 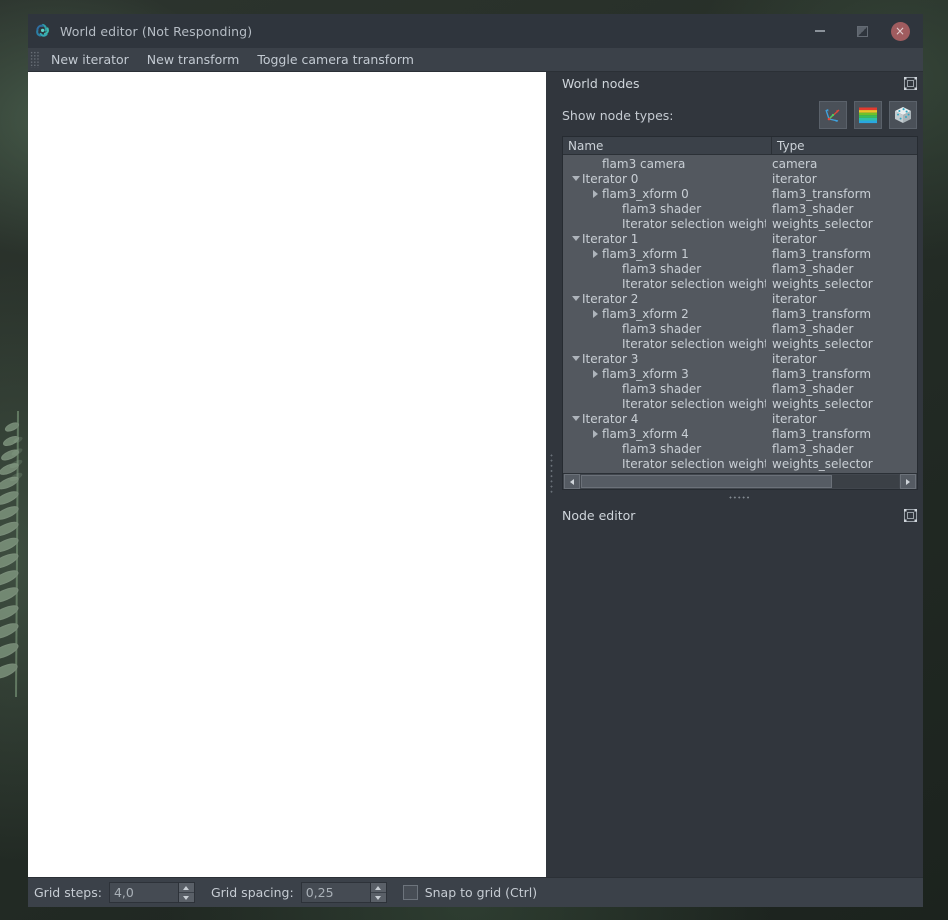 I want to click on close-button: ×, so click(x=900, y=31).